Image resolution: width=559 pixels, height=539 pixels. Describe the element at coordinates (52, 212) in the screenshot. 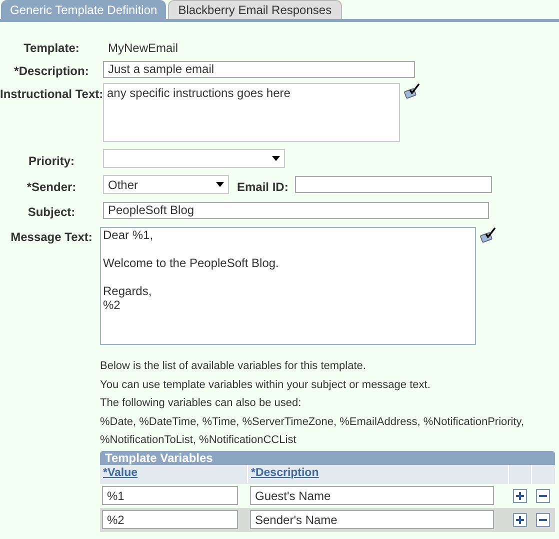

I see `field-label: Subject:` at that location.